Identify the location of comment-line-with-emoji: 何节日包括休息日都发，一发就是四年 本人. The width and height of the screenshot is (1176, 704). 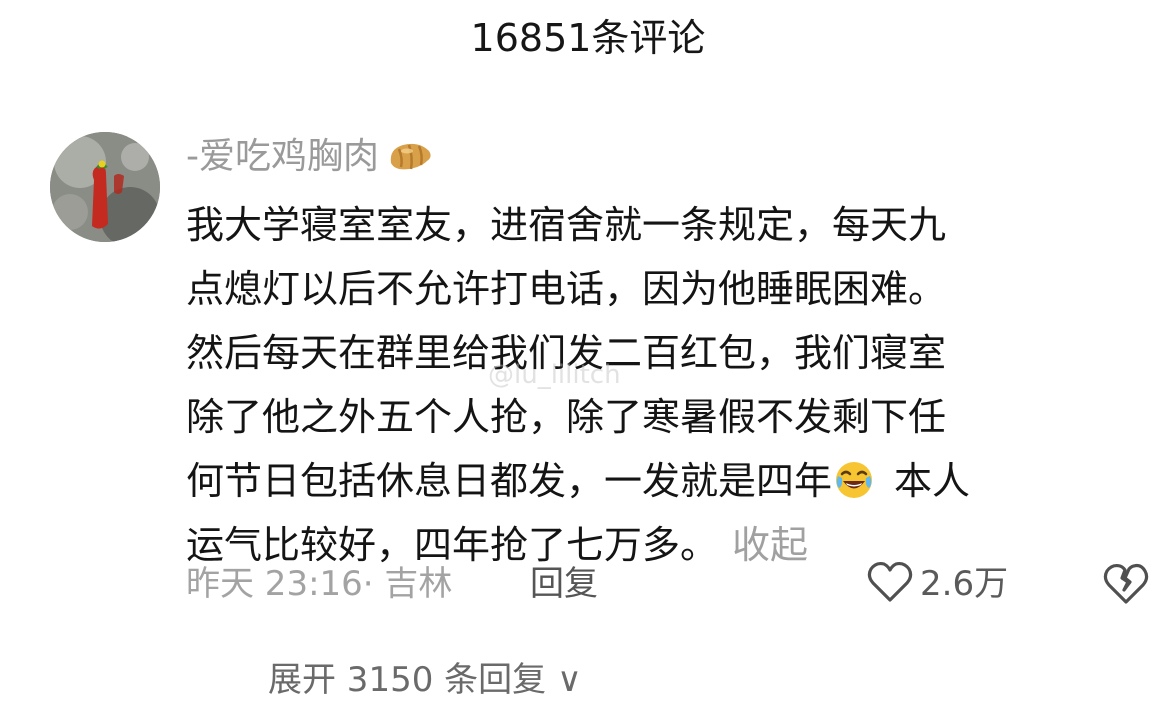
(653, 481).